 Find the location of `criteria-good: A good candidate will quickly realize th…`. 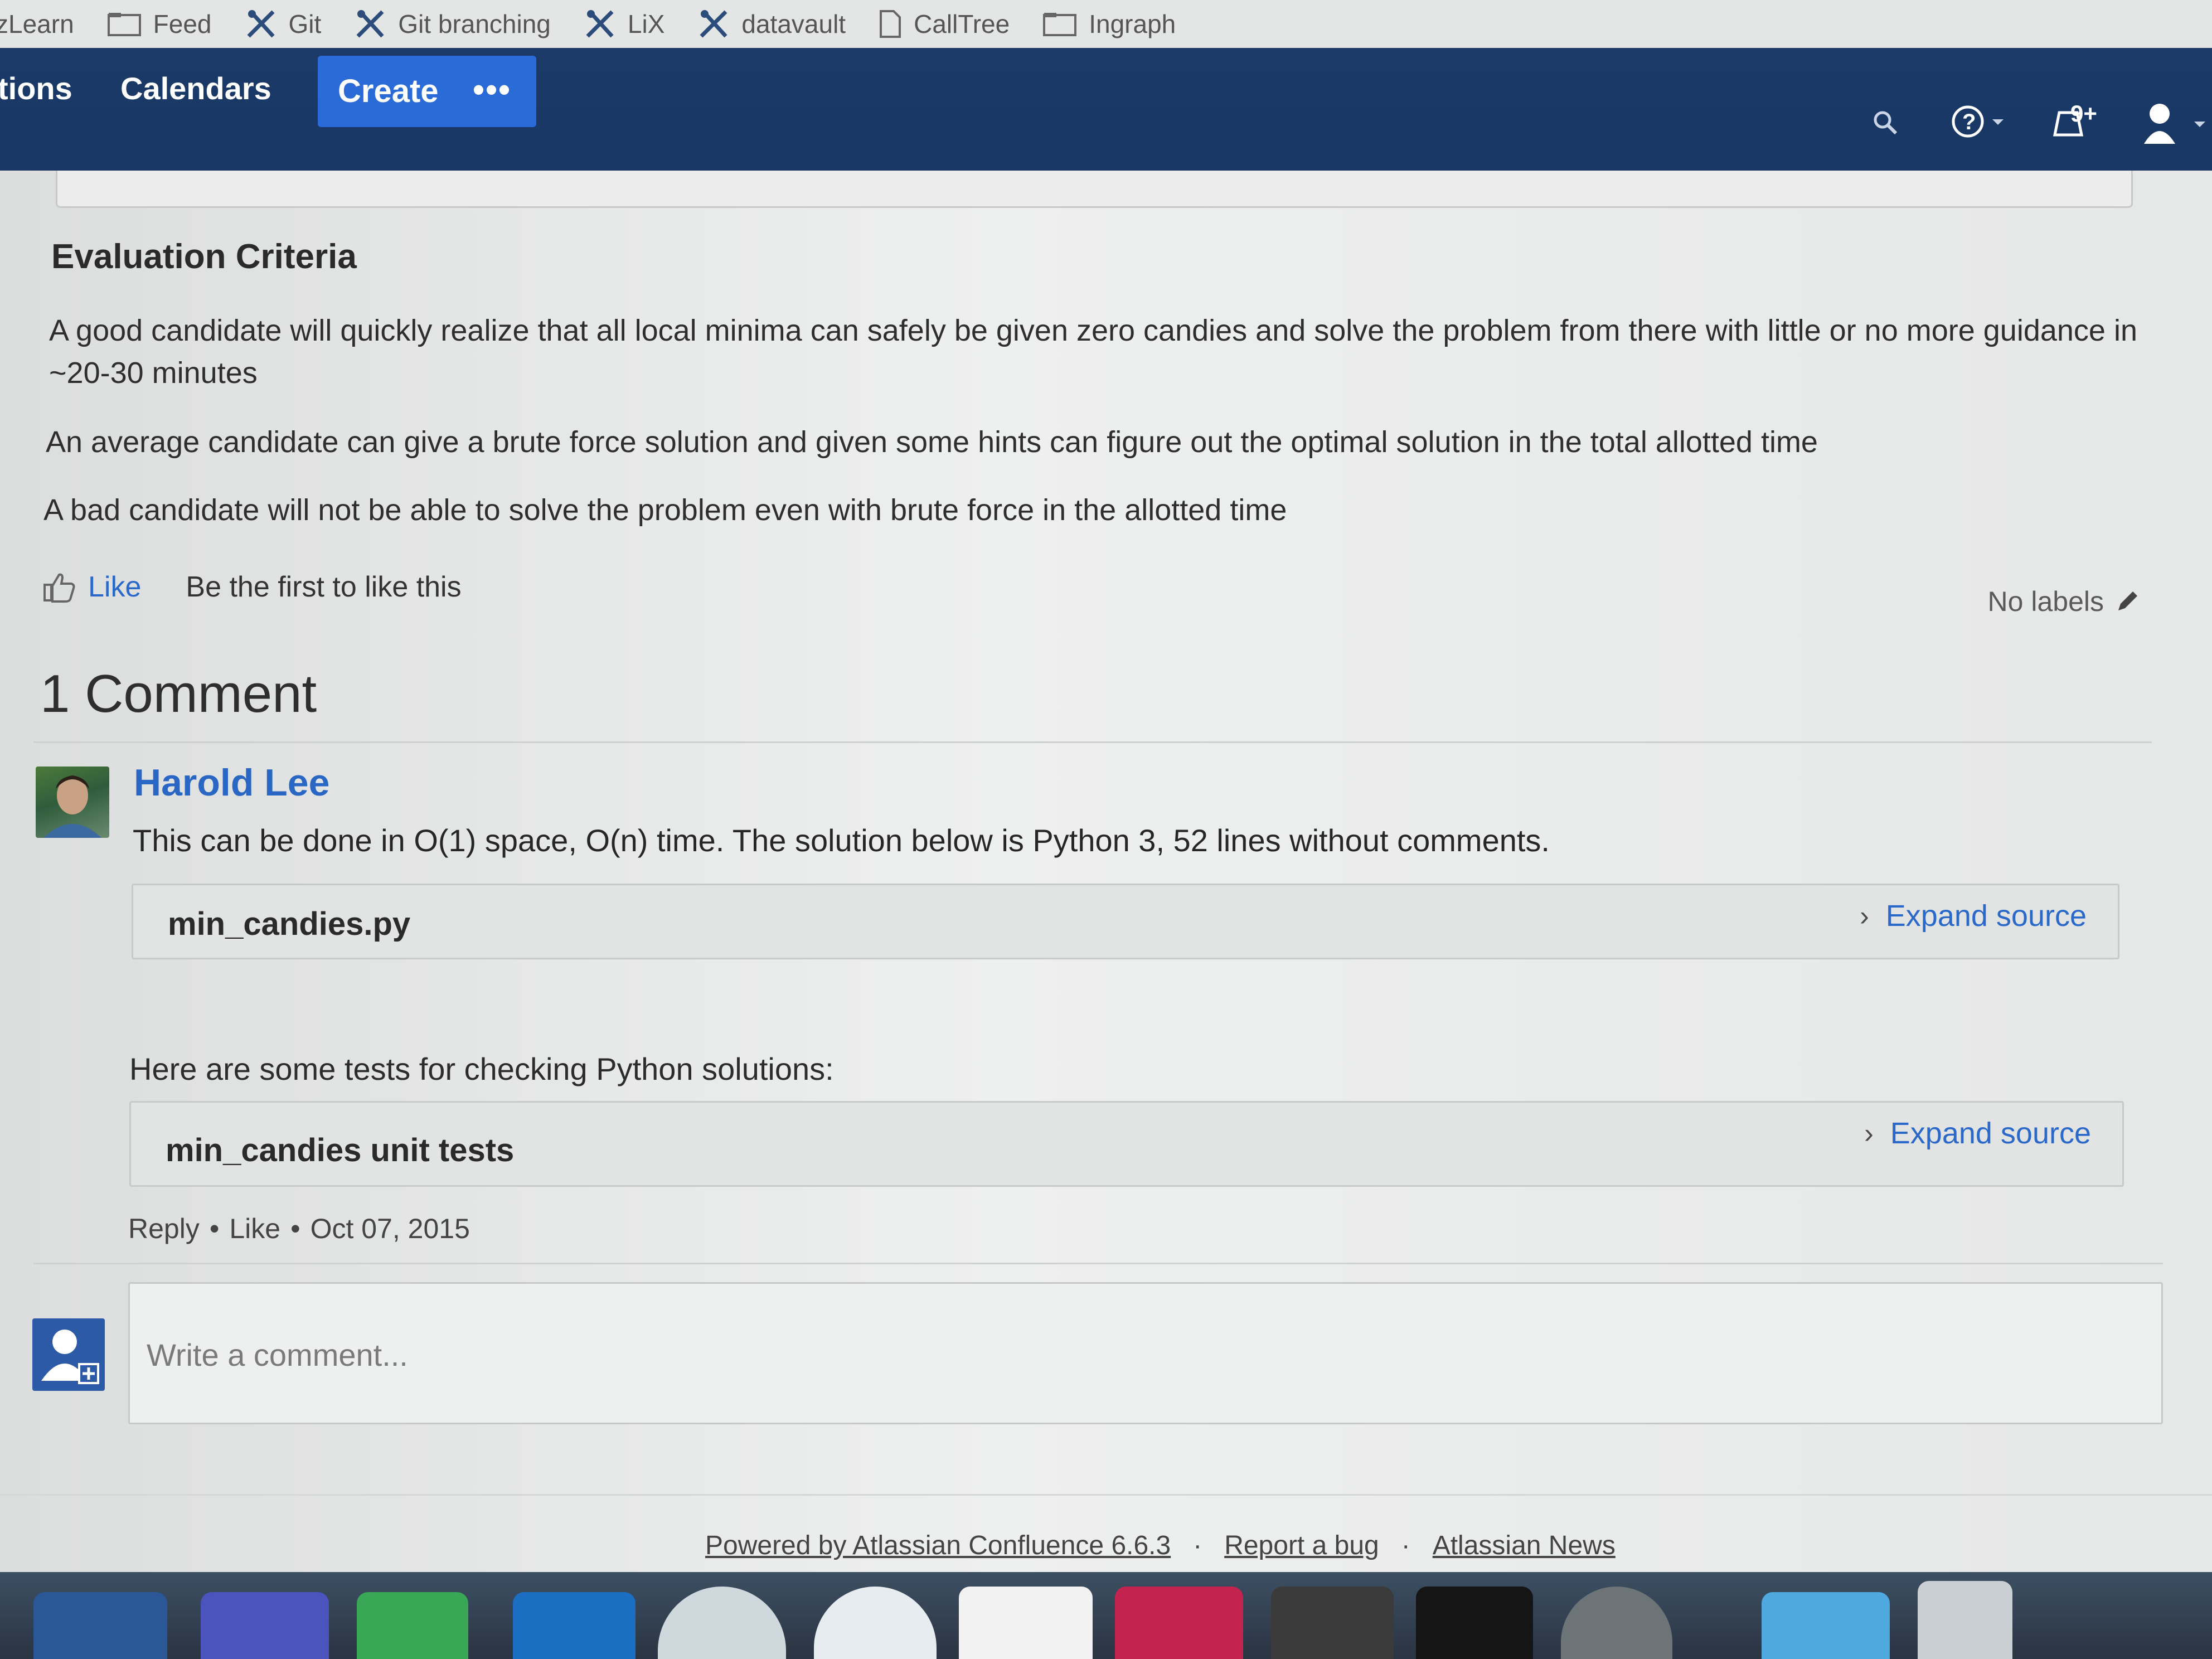

criteria-good: A good candidate will quickly realize th… is located at coordinates (1093, 352).